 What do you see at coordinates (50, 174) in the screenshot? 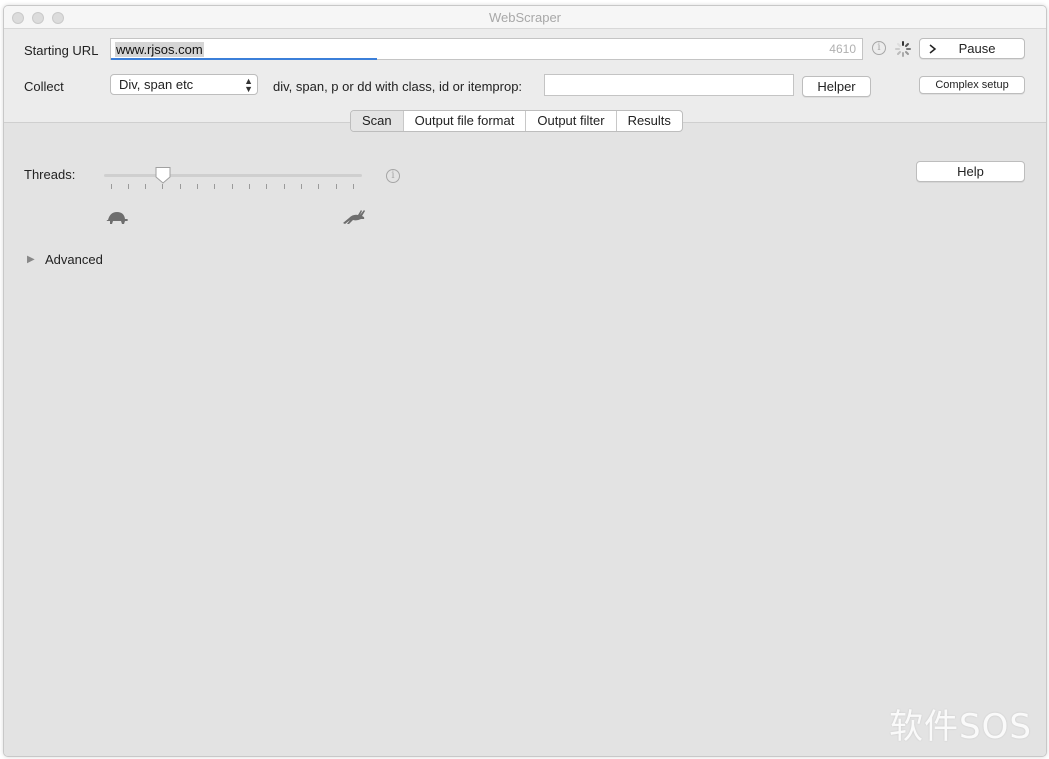
I see `threads-label: Threads:` at bounding box center [50, 174].